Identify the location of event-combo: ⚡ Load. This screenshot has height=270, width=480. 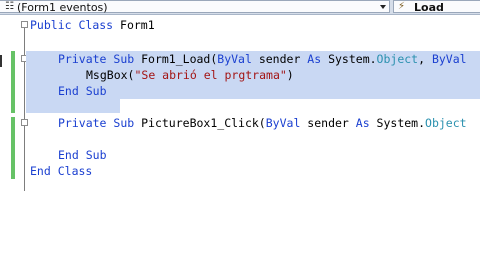
(436, 6).